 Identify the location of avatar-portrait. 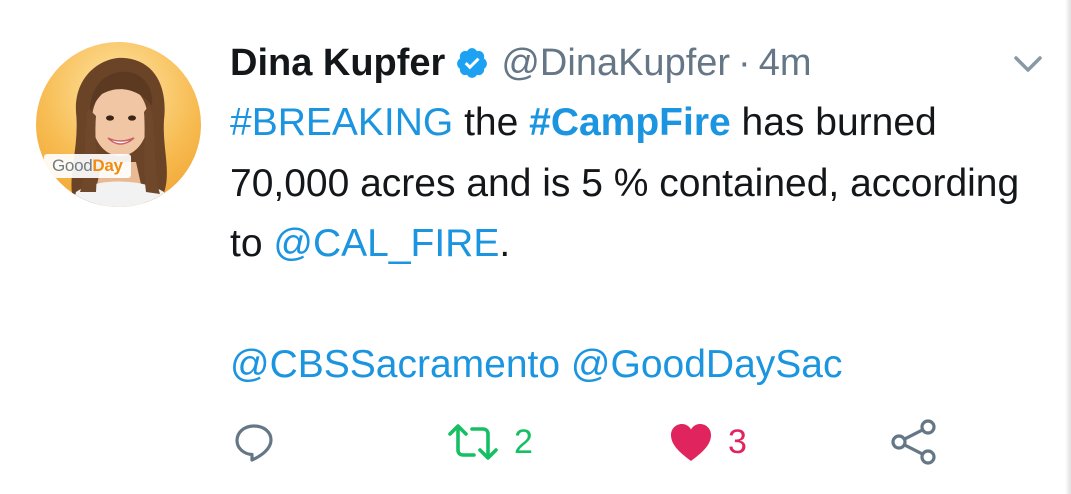
(119, 132).